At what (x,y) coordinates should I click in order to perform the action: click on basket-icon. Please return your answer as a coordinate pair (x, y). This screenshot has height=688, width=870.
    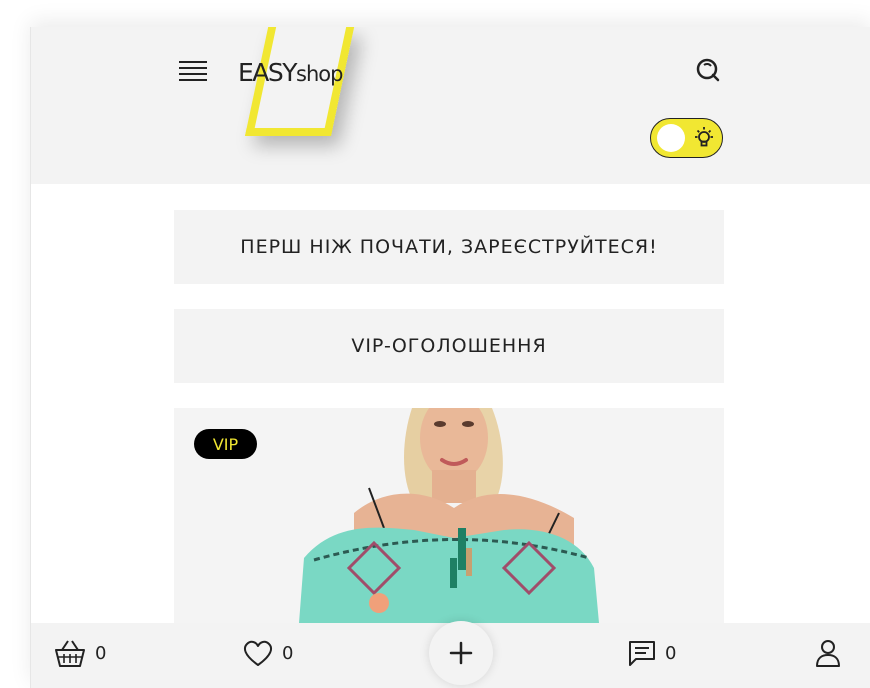
    Looking at the image, I should click on (70, 653).